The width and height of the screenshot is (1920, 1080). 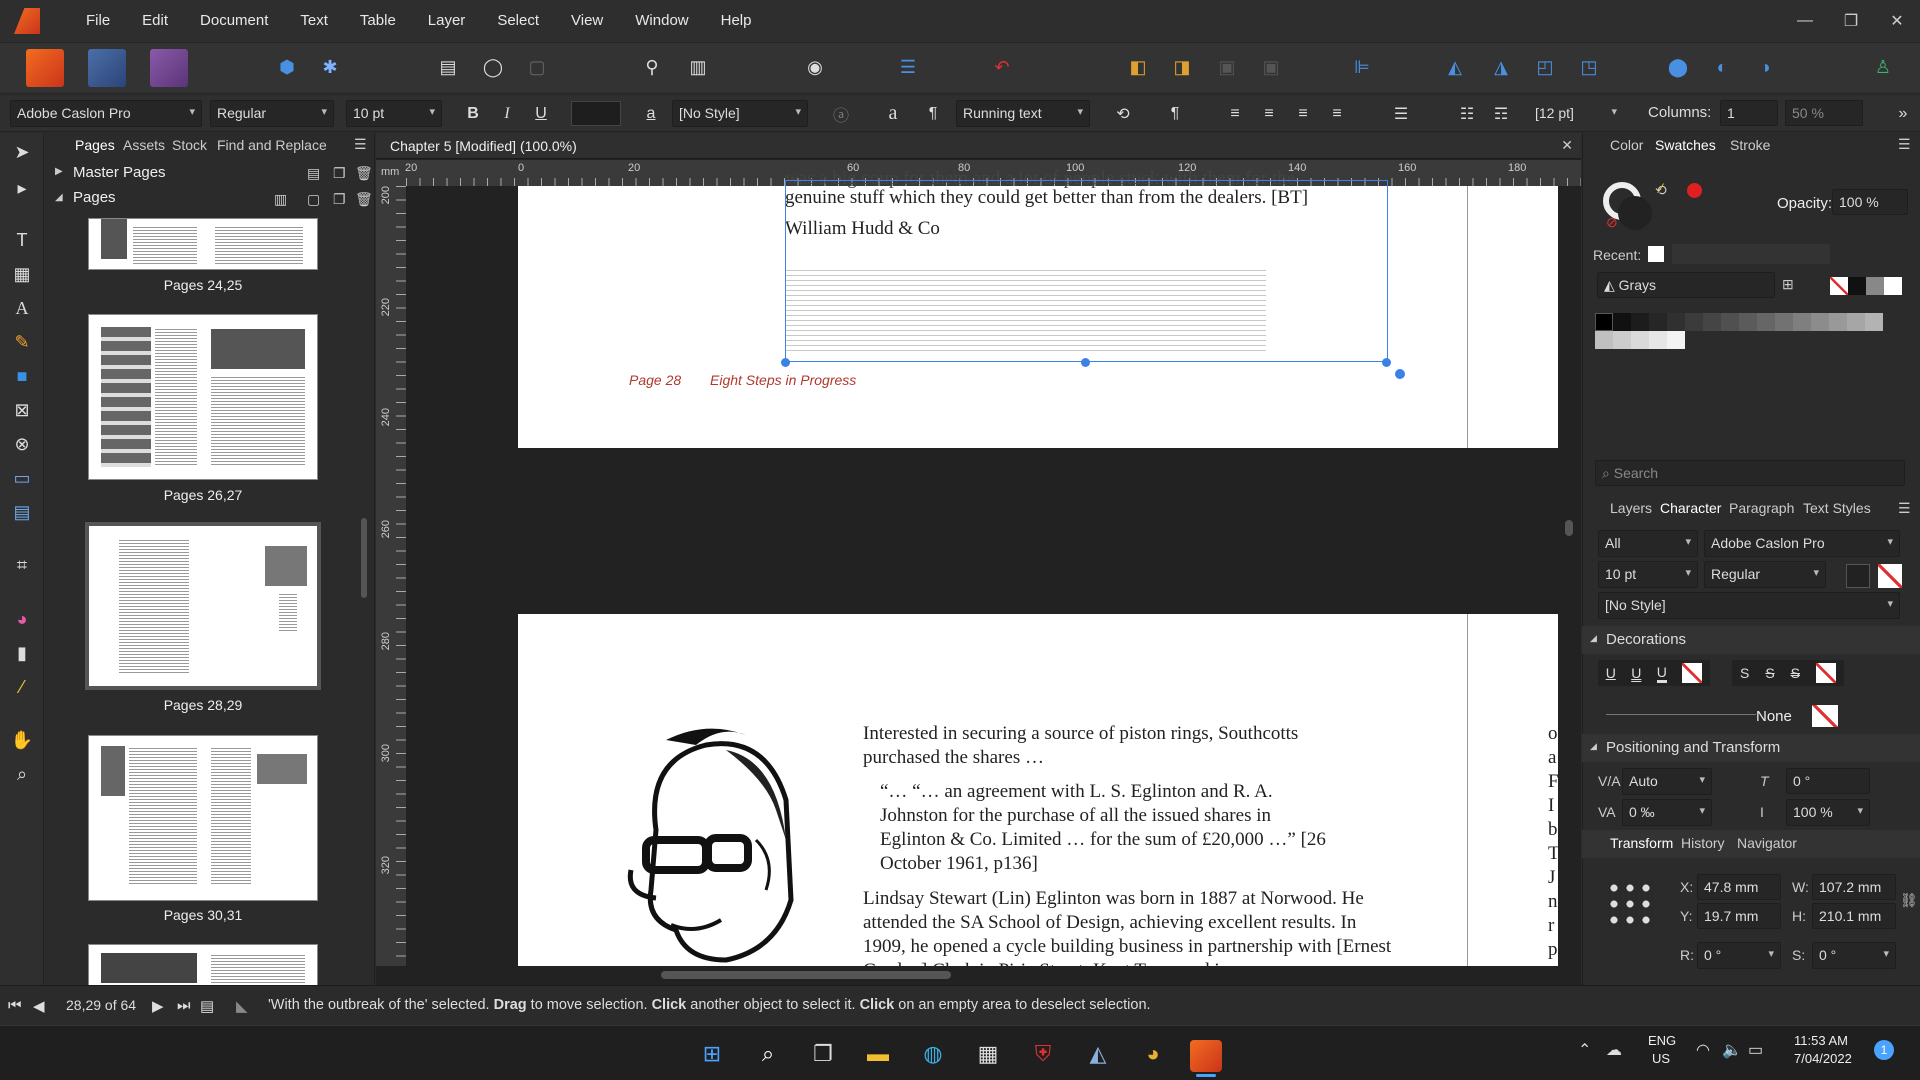 I want to click on strike-color-swatch, so click(x=1825, y=673).